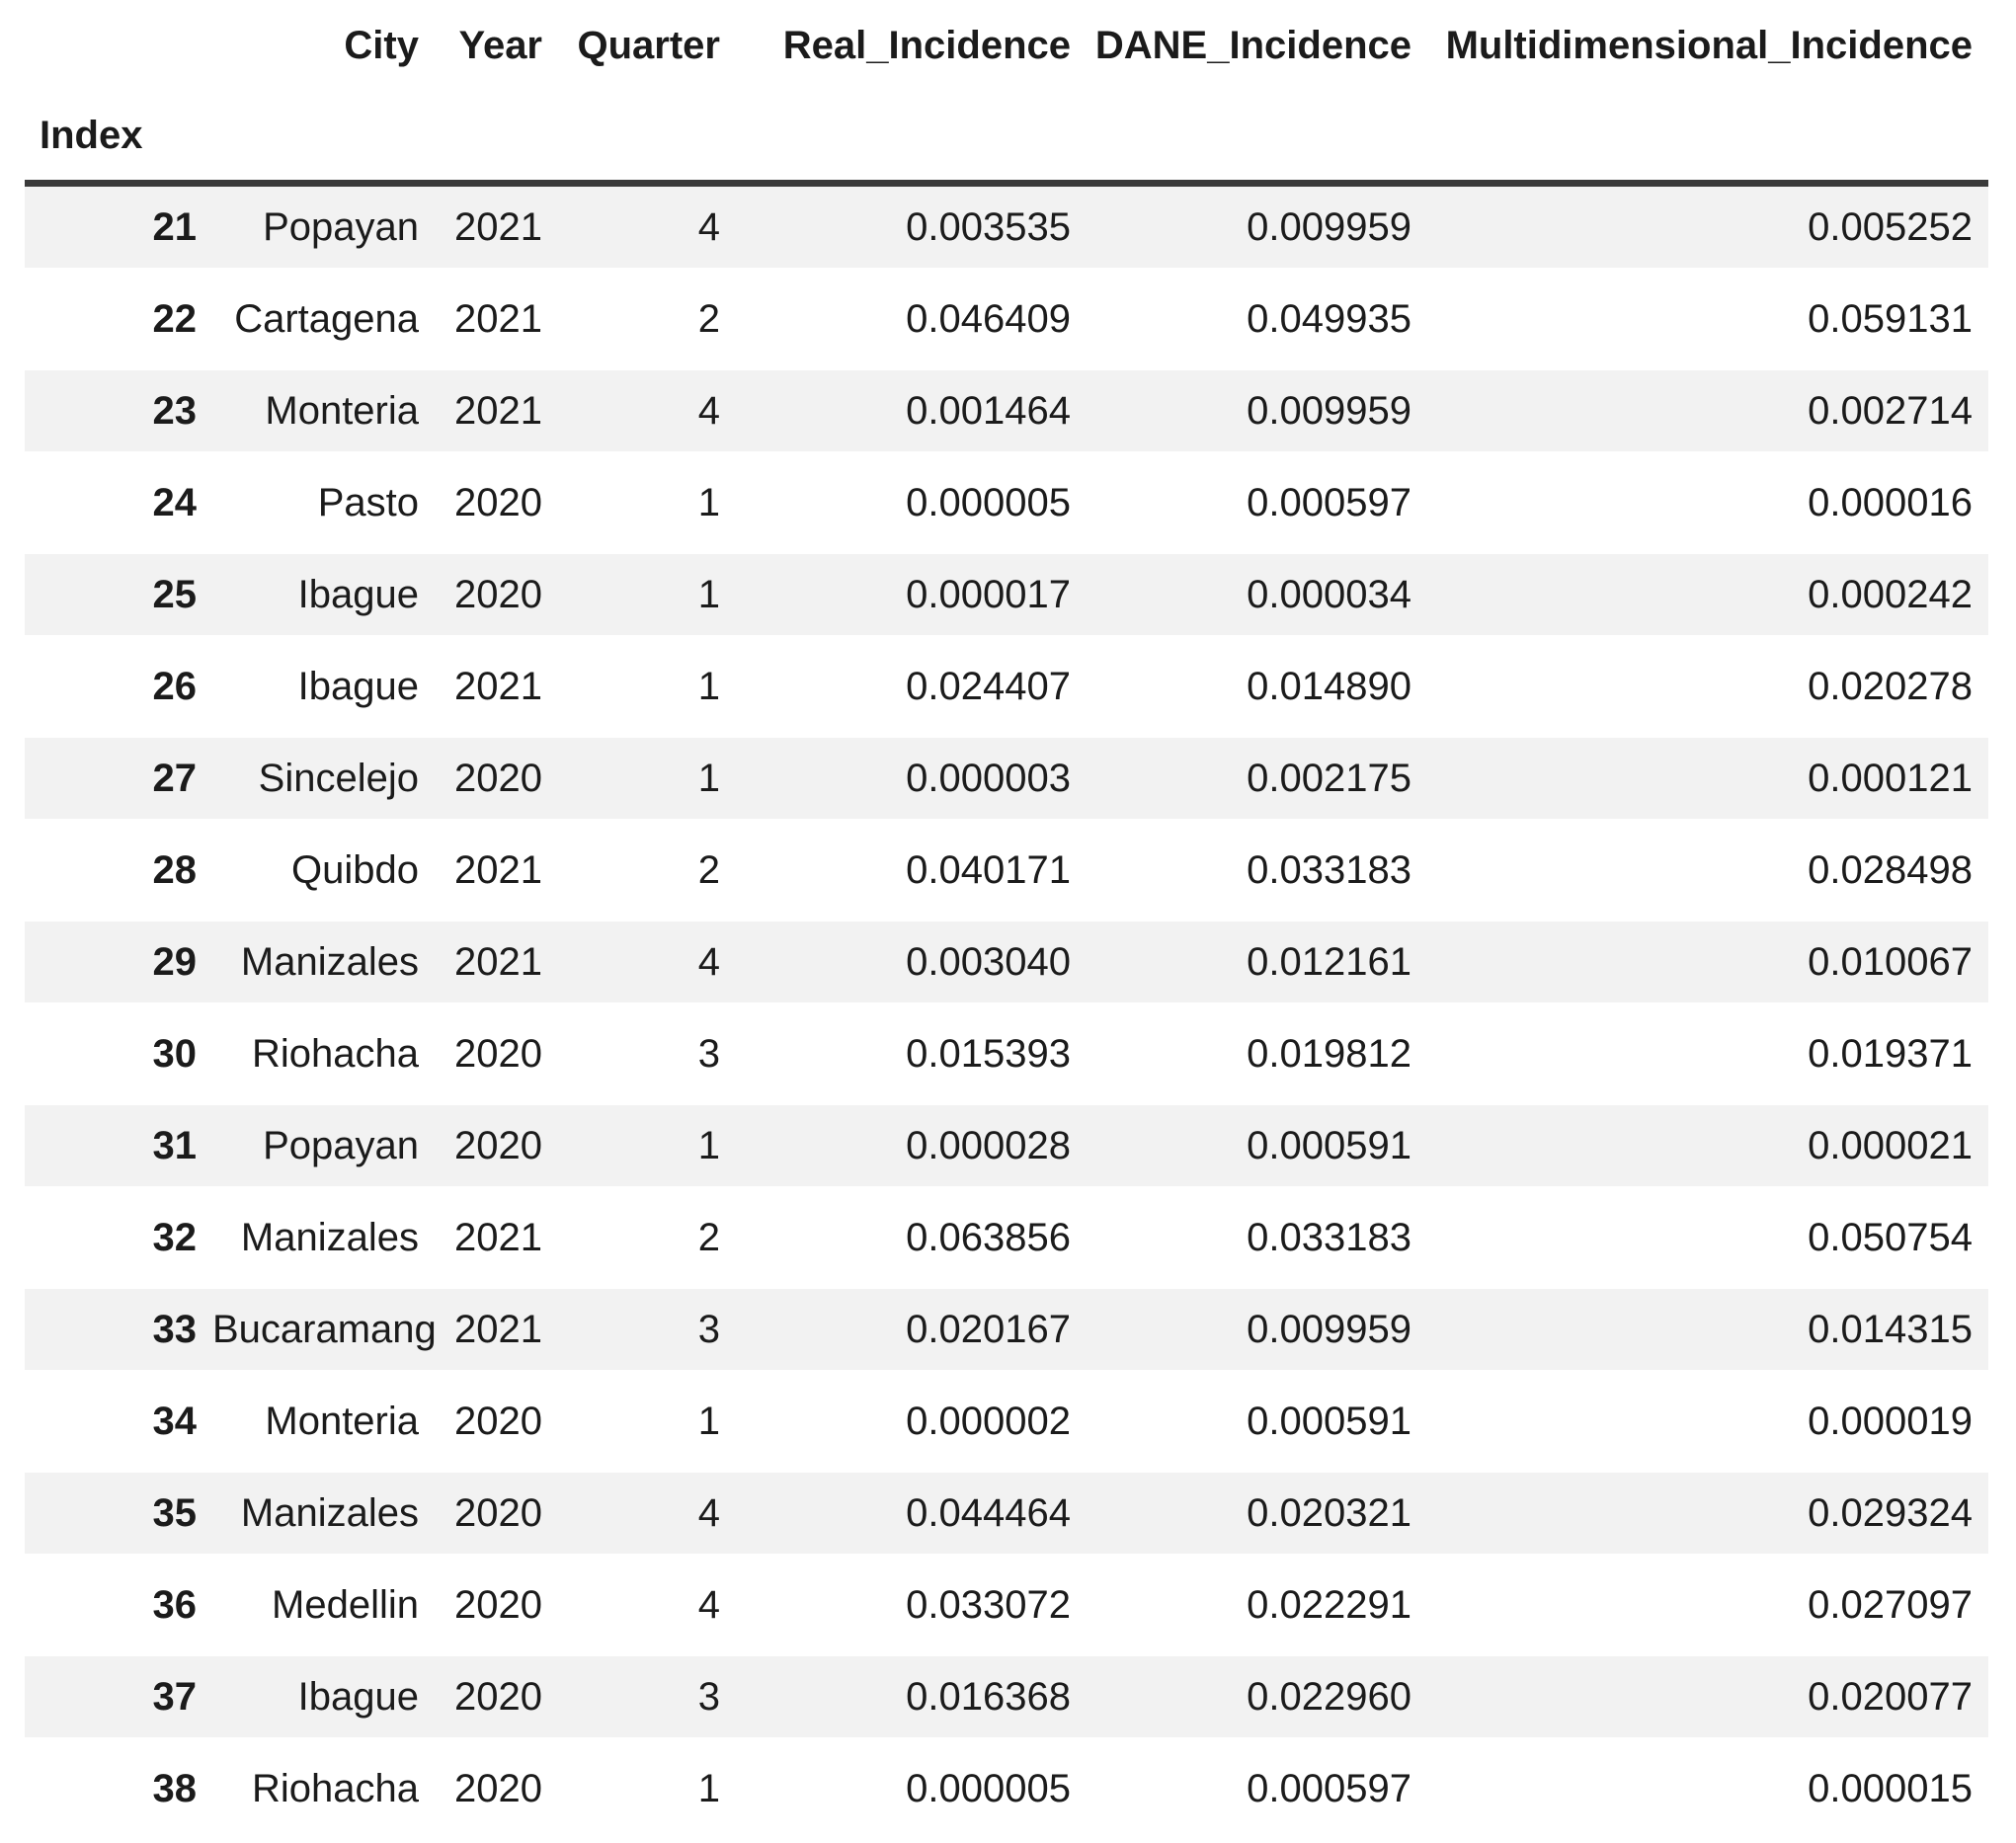  I want to click on cell-real_incidence: 0.063856, so click(911, 1243).